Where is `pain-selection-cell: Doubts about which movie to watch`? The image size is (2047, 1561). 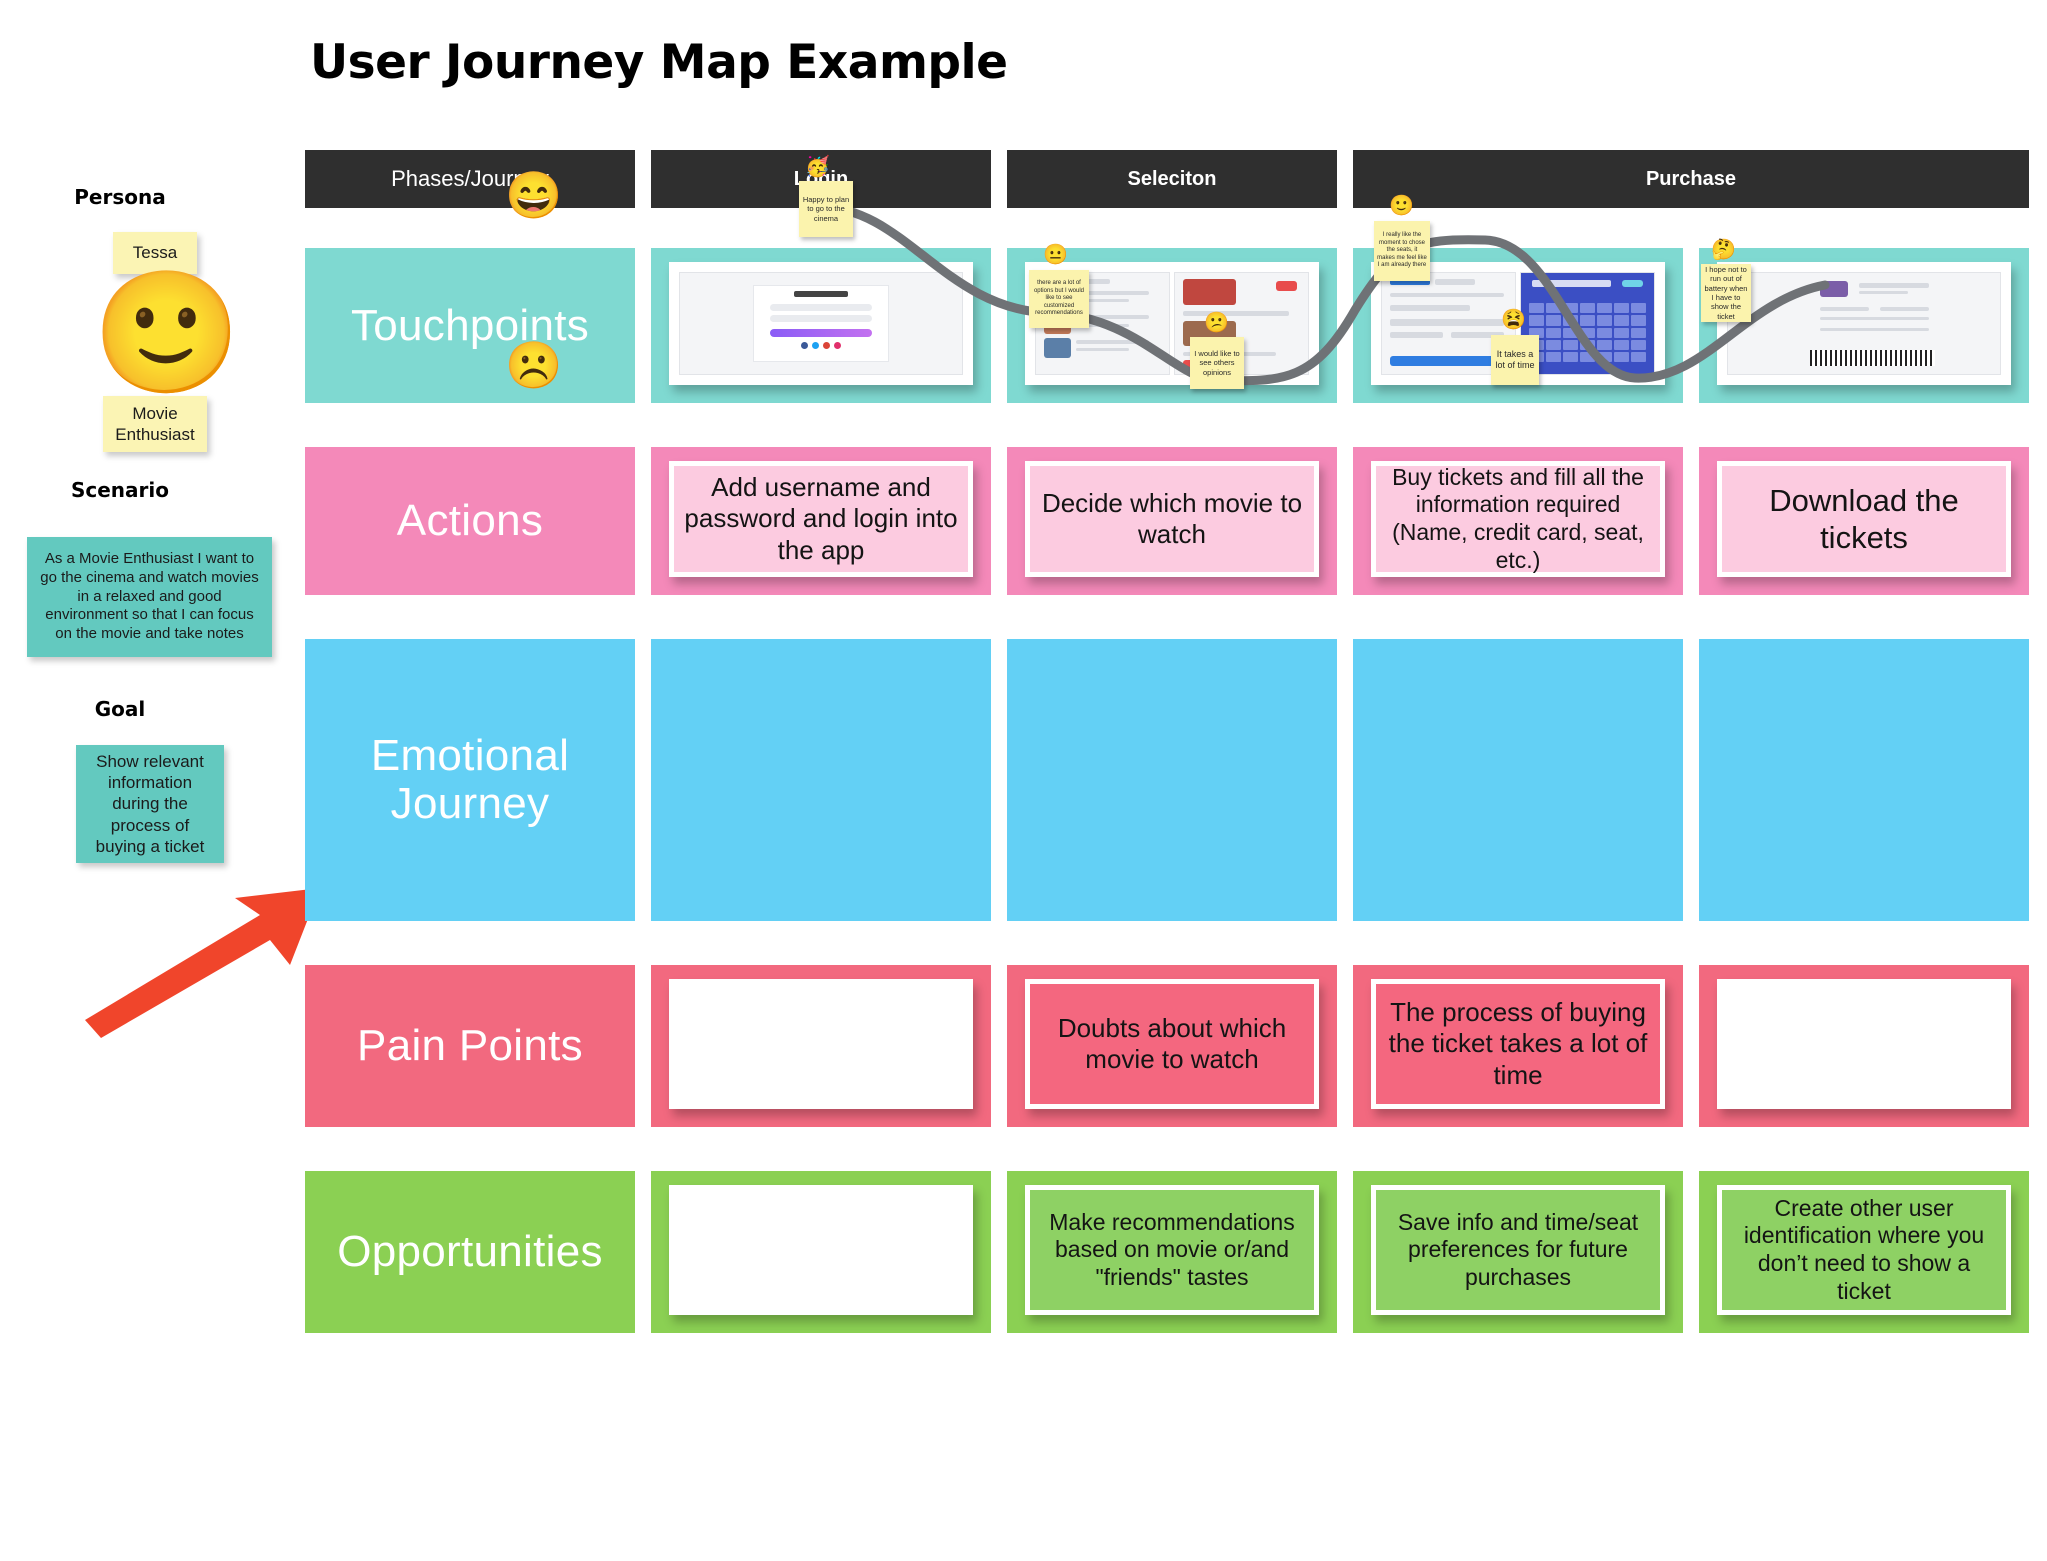 pain-selection-cell: Doubts about which movie to watch is located at coordinates (1172, 1046).